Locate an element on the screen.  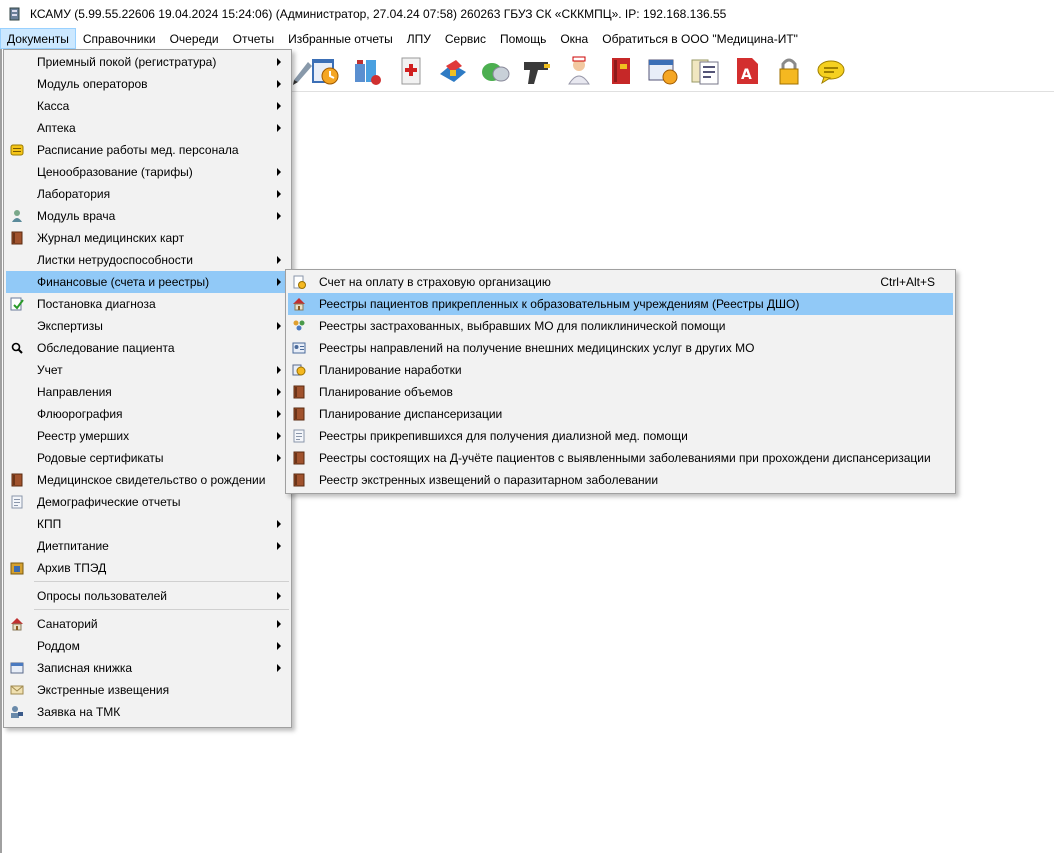
menu-windows: Окна is located at coordinates (574, 38).